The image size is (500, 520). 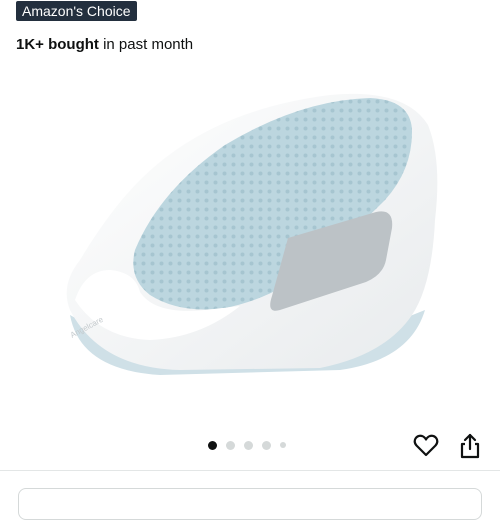 I want to click on share-button, so click(x=470, y=446).